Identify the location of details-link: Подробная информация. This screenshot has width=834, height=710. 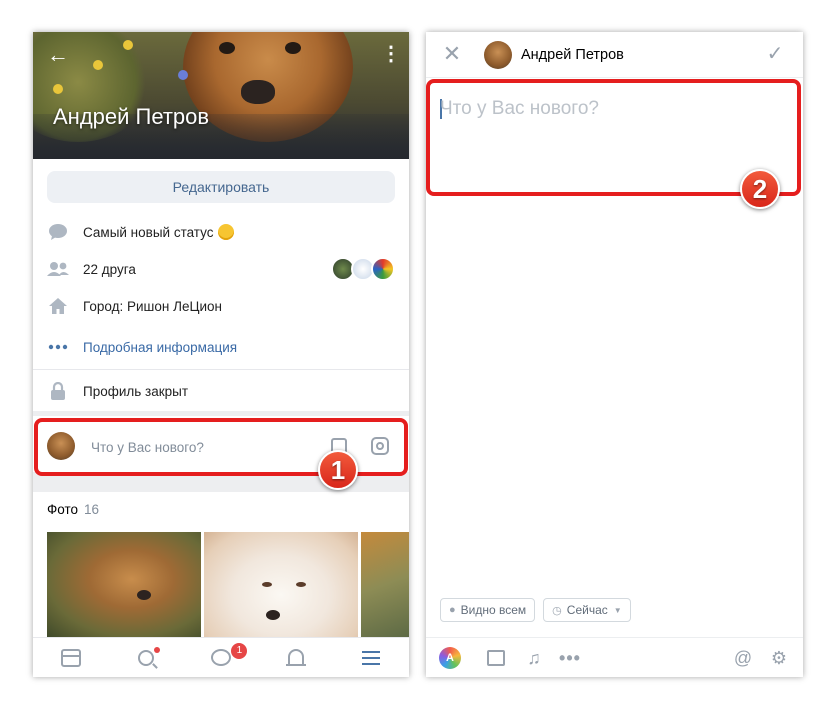
(160, 347).